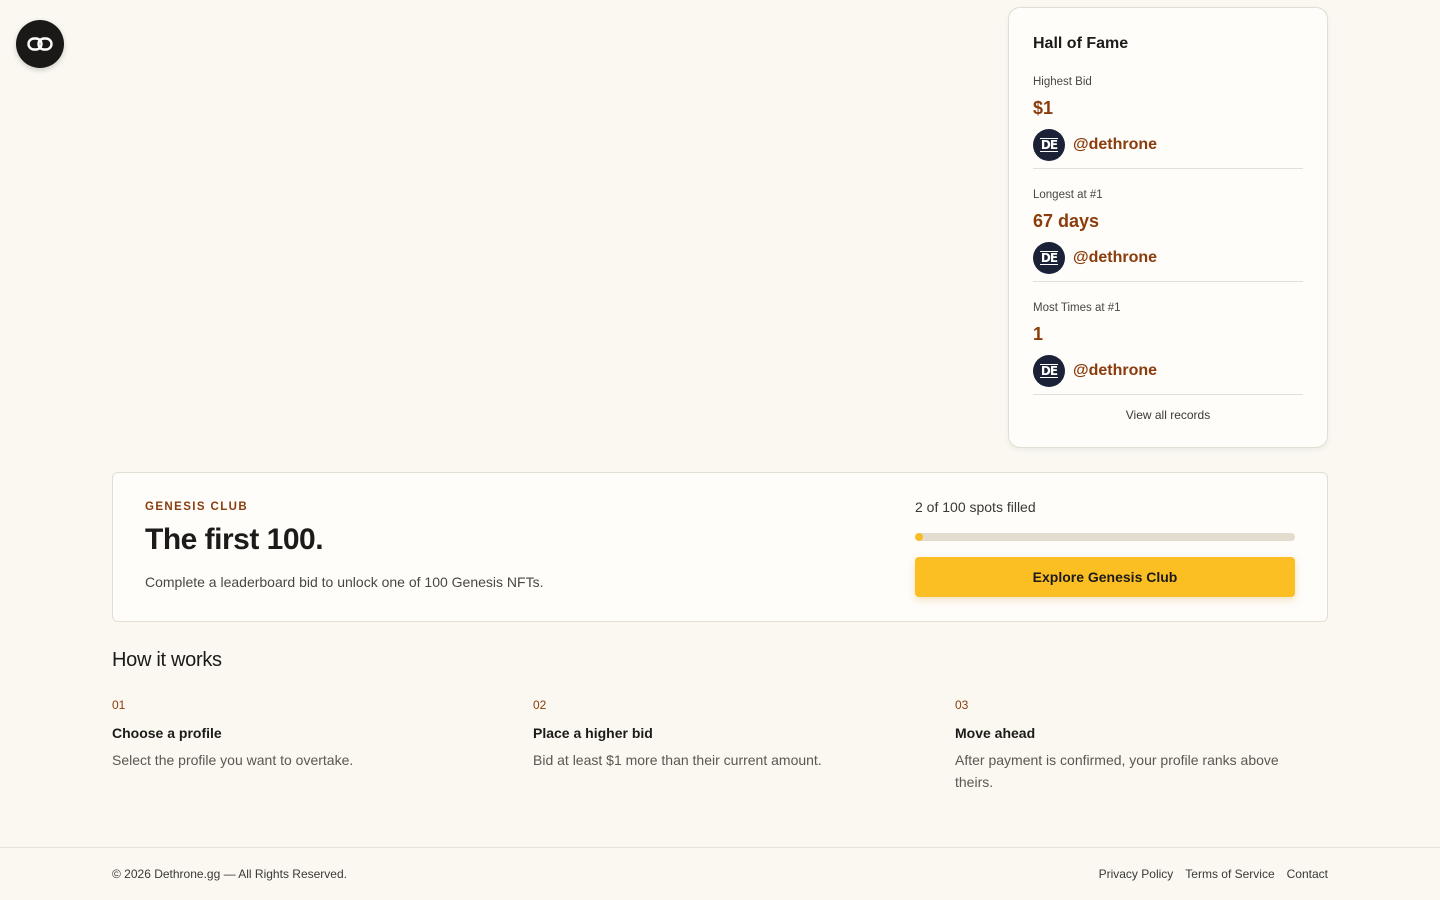 The image size is (1440, 900). I want to click on infinity-link-icon, so click(40, 44).